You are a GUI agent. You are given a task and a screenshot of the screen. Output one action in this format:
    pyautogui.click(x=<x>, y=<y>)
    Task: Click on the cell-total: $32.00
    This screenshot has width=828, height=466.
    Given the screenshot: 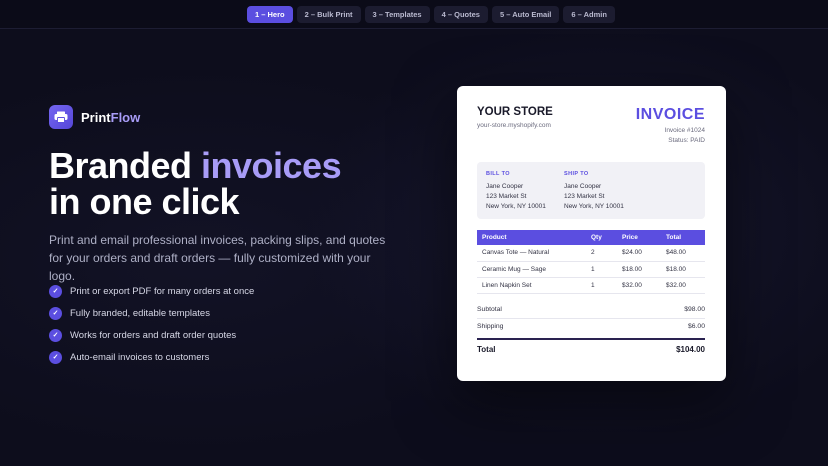 What is the action you would take?
    pyautogui.click(x=683, y=285)
    